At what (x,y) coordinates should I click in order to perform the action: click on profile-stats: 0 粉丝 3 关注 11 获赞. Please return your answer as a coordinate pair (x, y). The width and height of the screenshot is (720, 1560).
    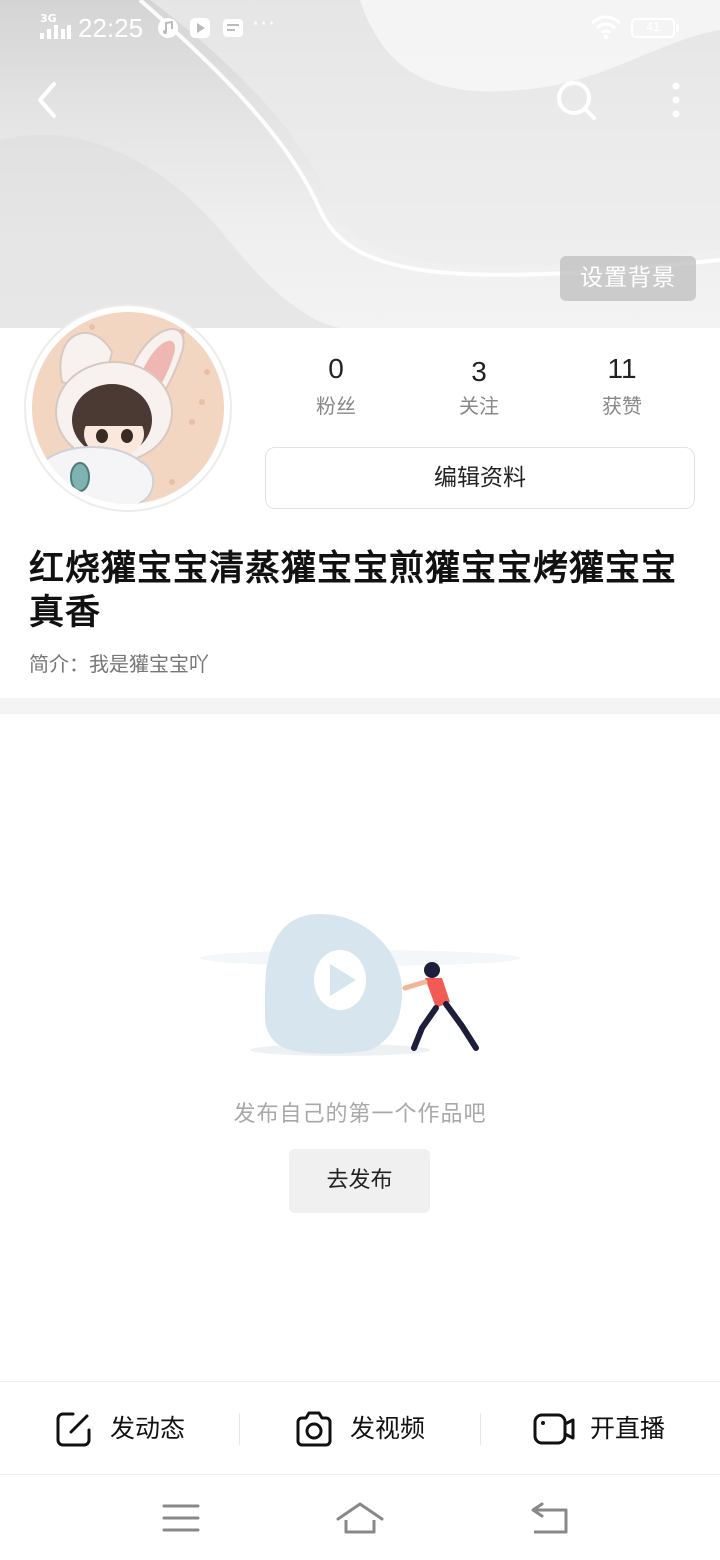
    Looking at the image, I should click on (479, 390).